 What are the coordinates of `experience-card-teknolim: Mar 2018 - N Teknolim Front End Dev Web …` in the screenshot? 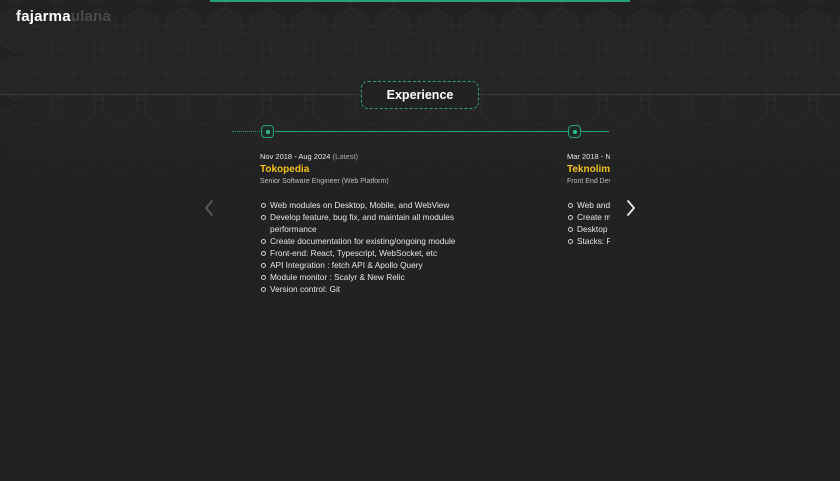 It's located at (588, 193).